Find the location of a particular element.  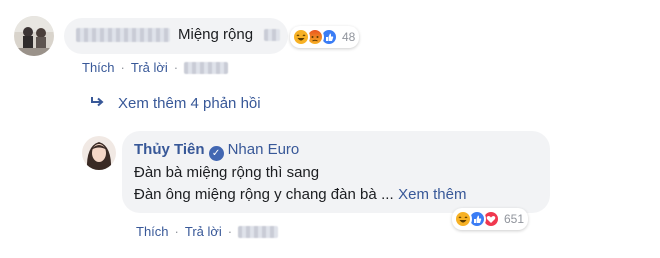

view-more-replies: Xem thêm 4 phản hồi is located at coordinates (175, 103).